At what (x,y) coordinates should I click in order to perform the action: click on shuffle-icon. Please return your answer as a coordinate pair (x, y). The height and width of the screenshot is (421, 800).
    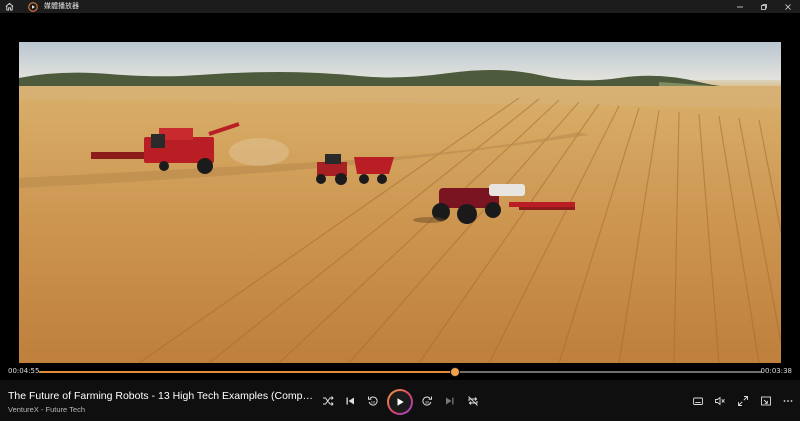
    Looking at the image, I should click on (328, 401).